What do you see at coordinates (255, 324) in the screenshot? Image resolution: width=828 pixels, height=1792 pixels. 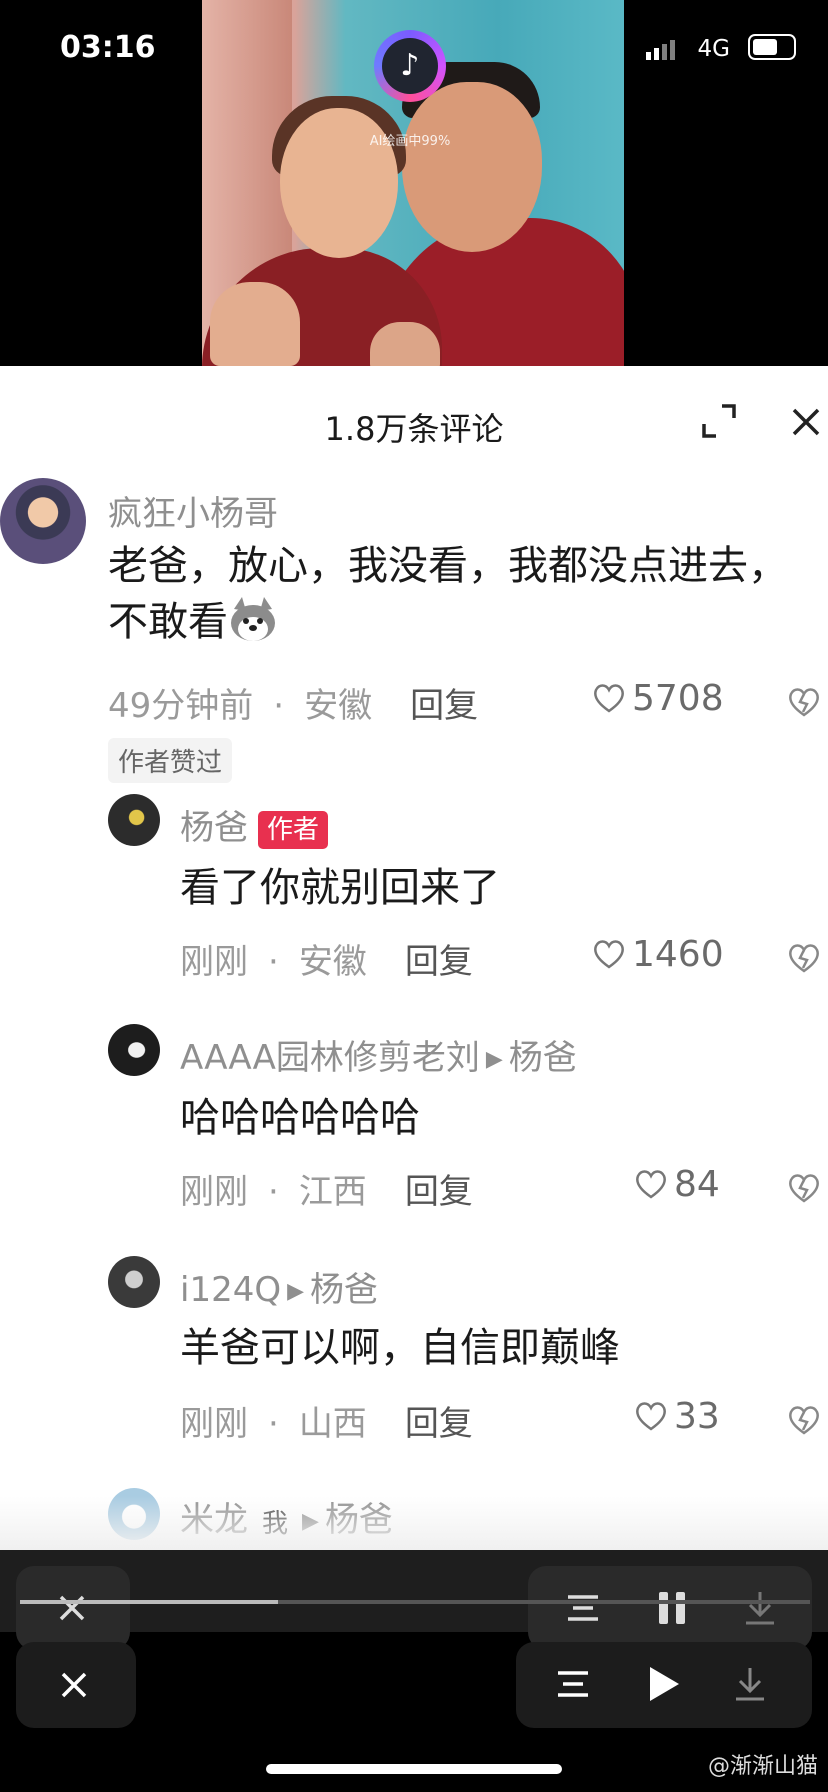 I see `peace-sign-hand` at bounding box center [255, 324].